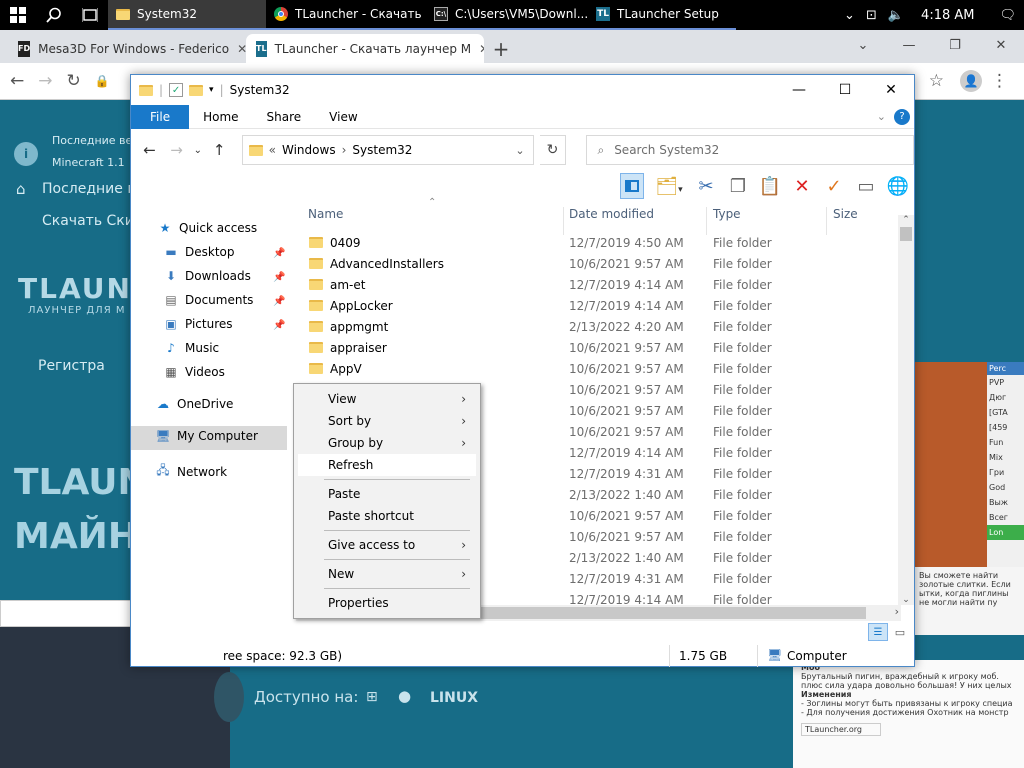  I want to click on menu-kebab-icon: ⋮, so click(999, 81).